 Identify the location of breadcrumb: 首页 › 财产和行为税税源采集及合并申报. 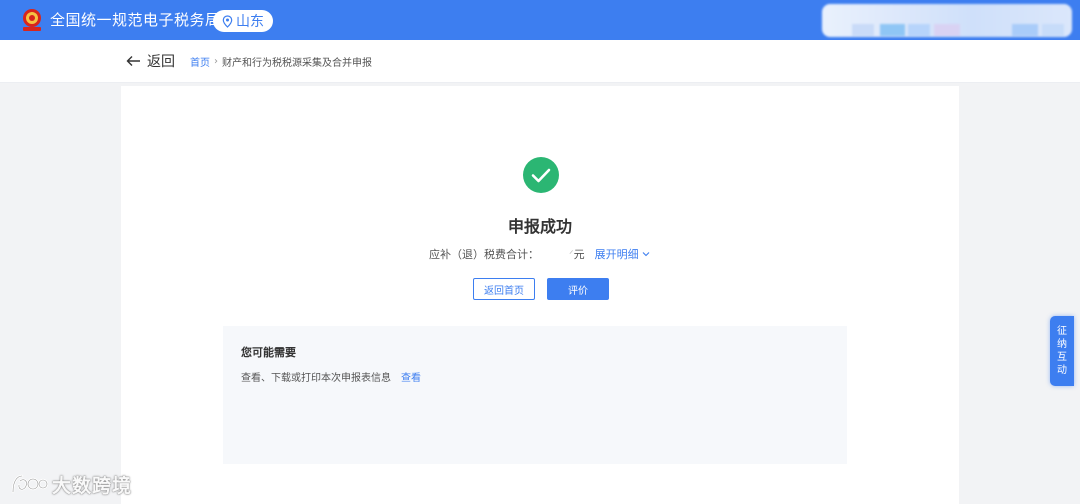
(281, 61).